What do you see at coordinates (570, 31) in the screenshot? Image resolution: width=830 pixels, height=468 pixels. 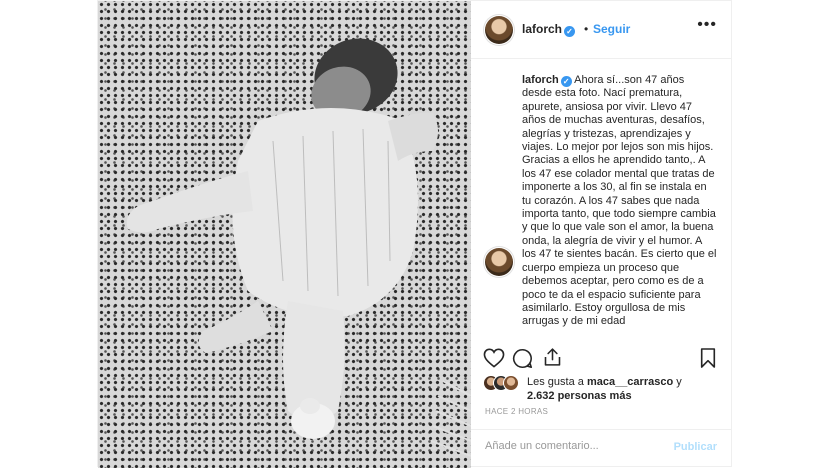 I see `verified-badge-icon: ✓` at bounding box center [570, 31].